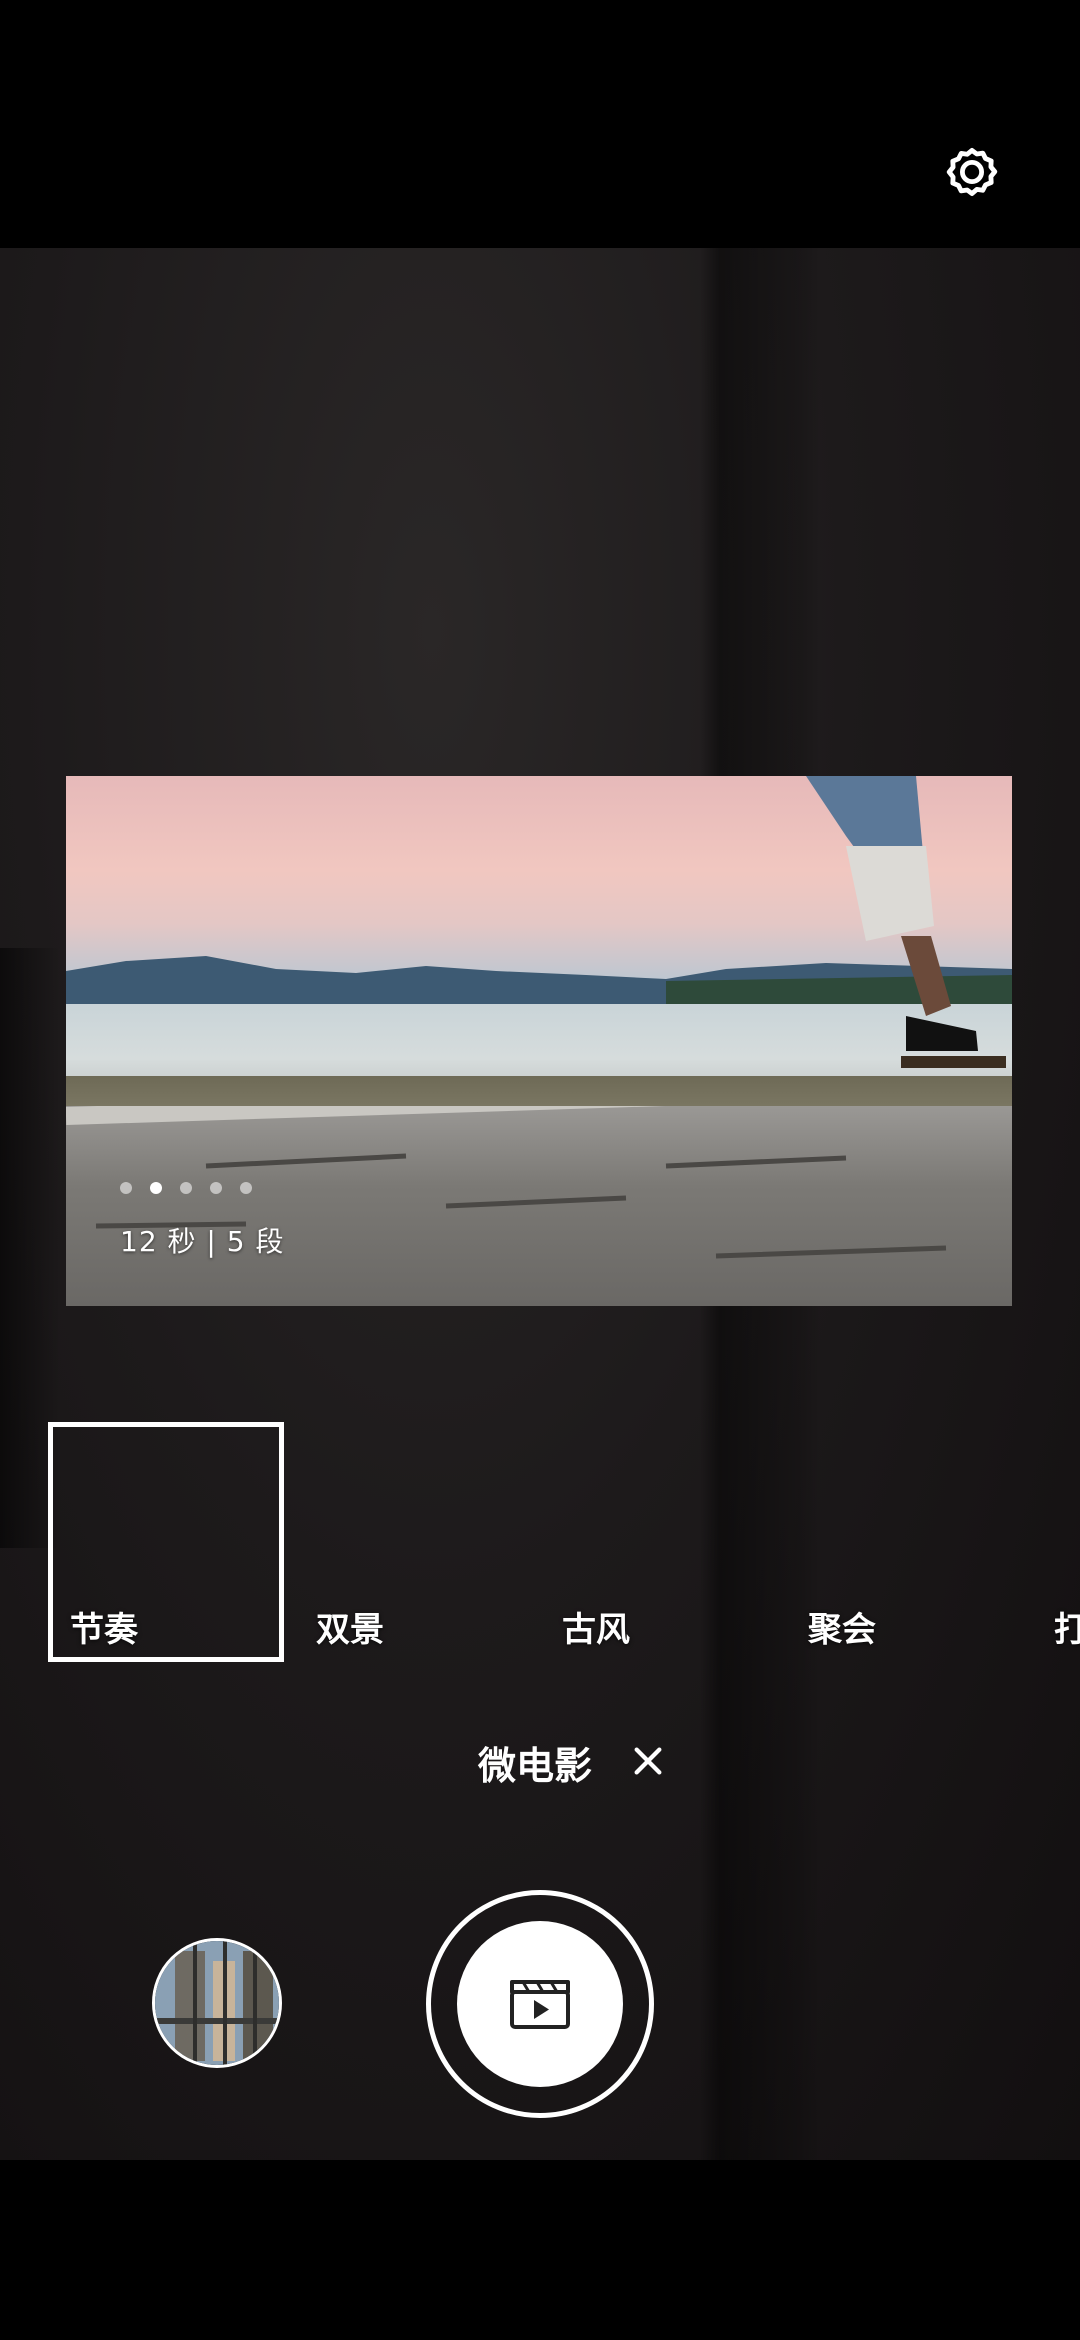 The image size is (1080, 2340). I want to click on template-item-dual-view: 双景, so click(412, 1542).